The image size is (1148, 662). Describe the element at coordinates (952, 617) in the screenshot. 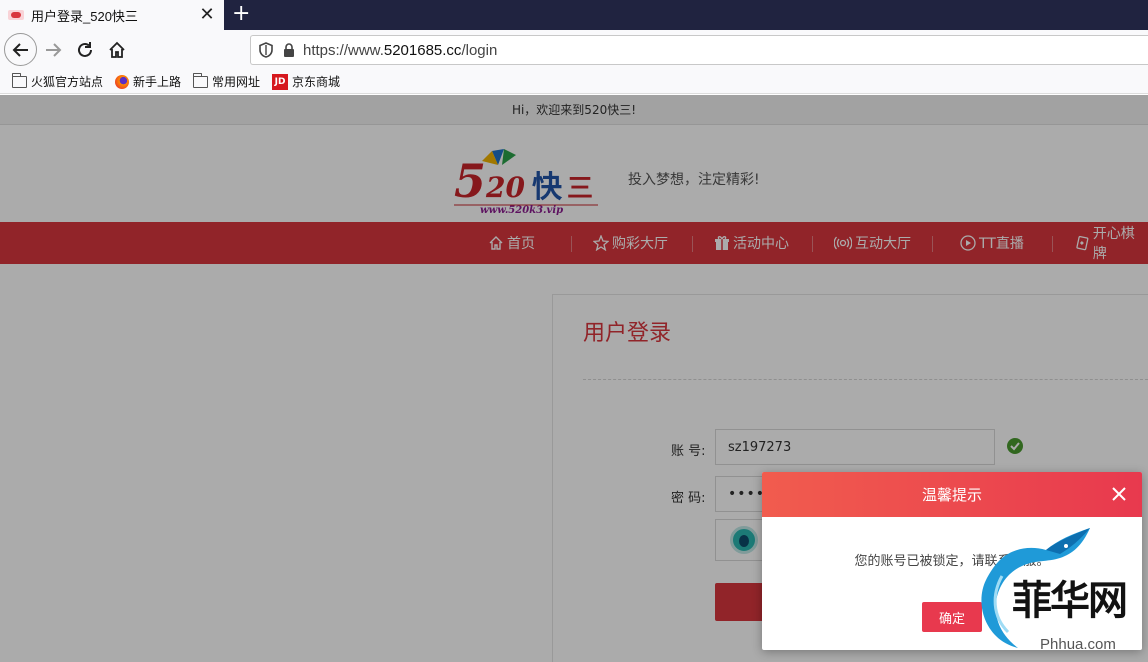

I see `confirm-button: 确定` at that location.